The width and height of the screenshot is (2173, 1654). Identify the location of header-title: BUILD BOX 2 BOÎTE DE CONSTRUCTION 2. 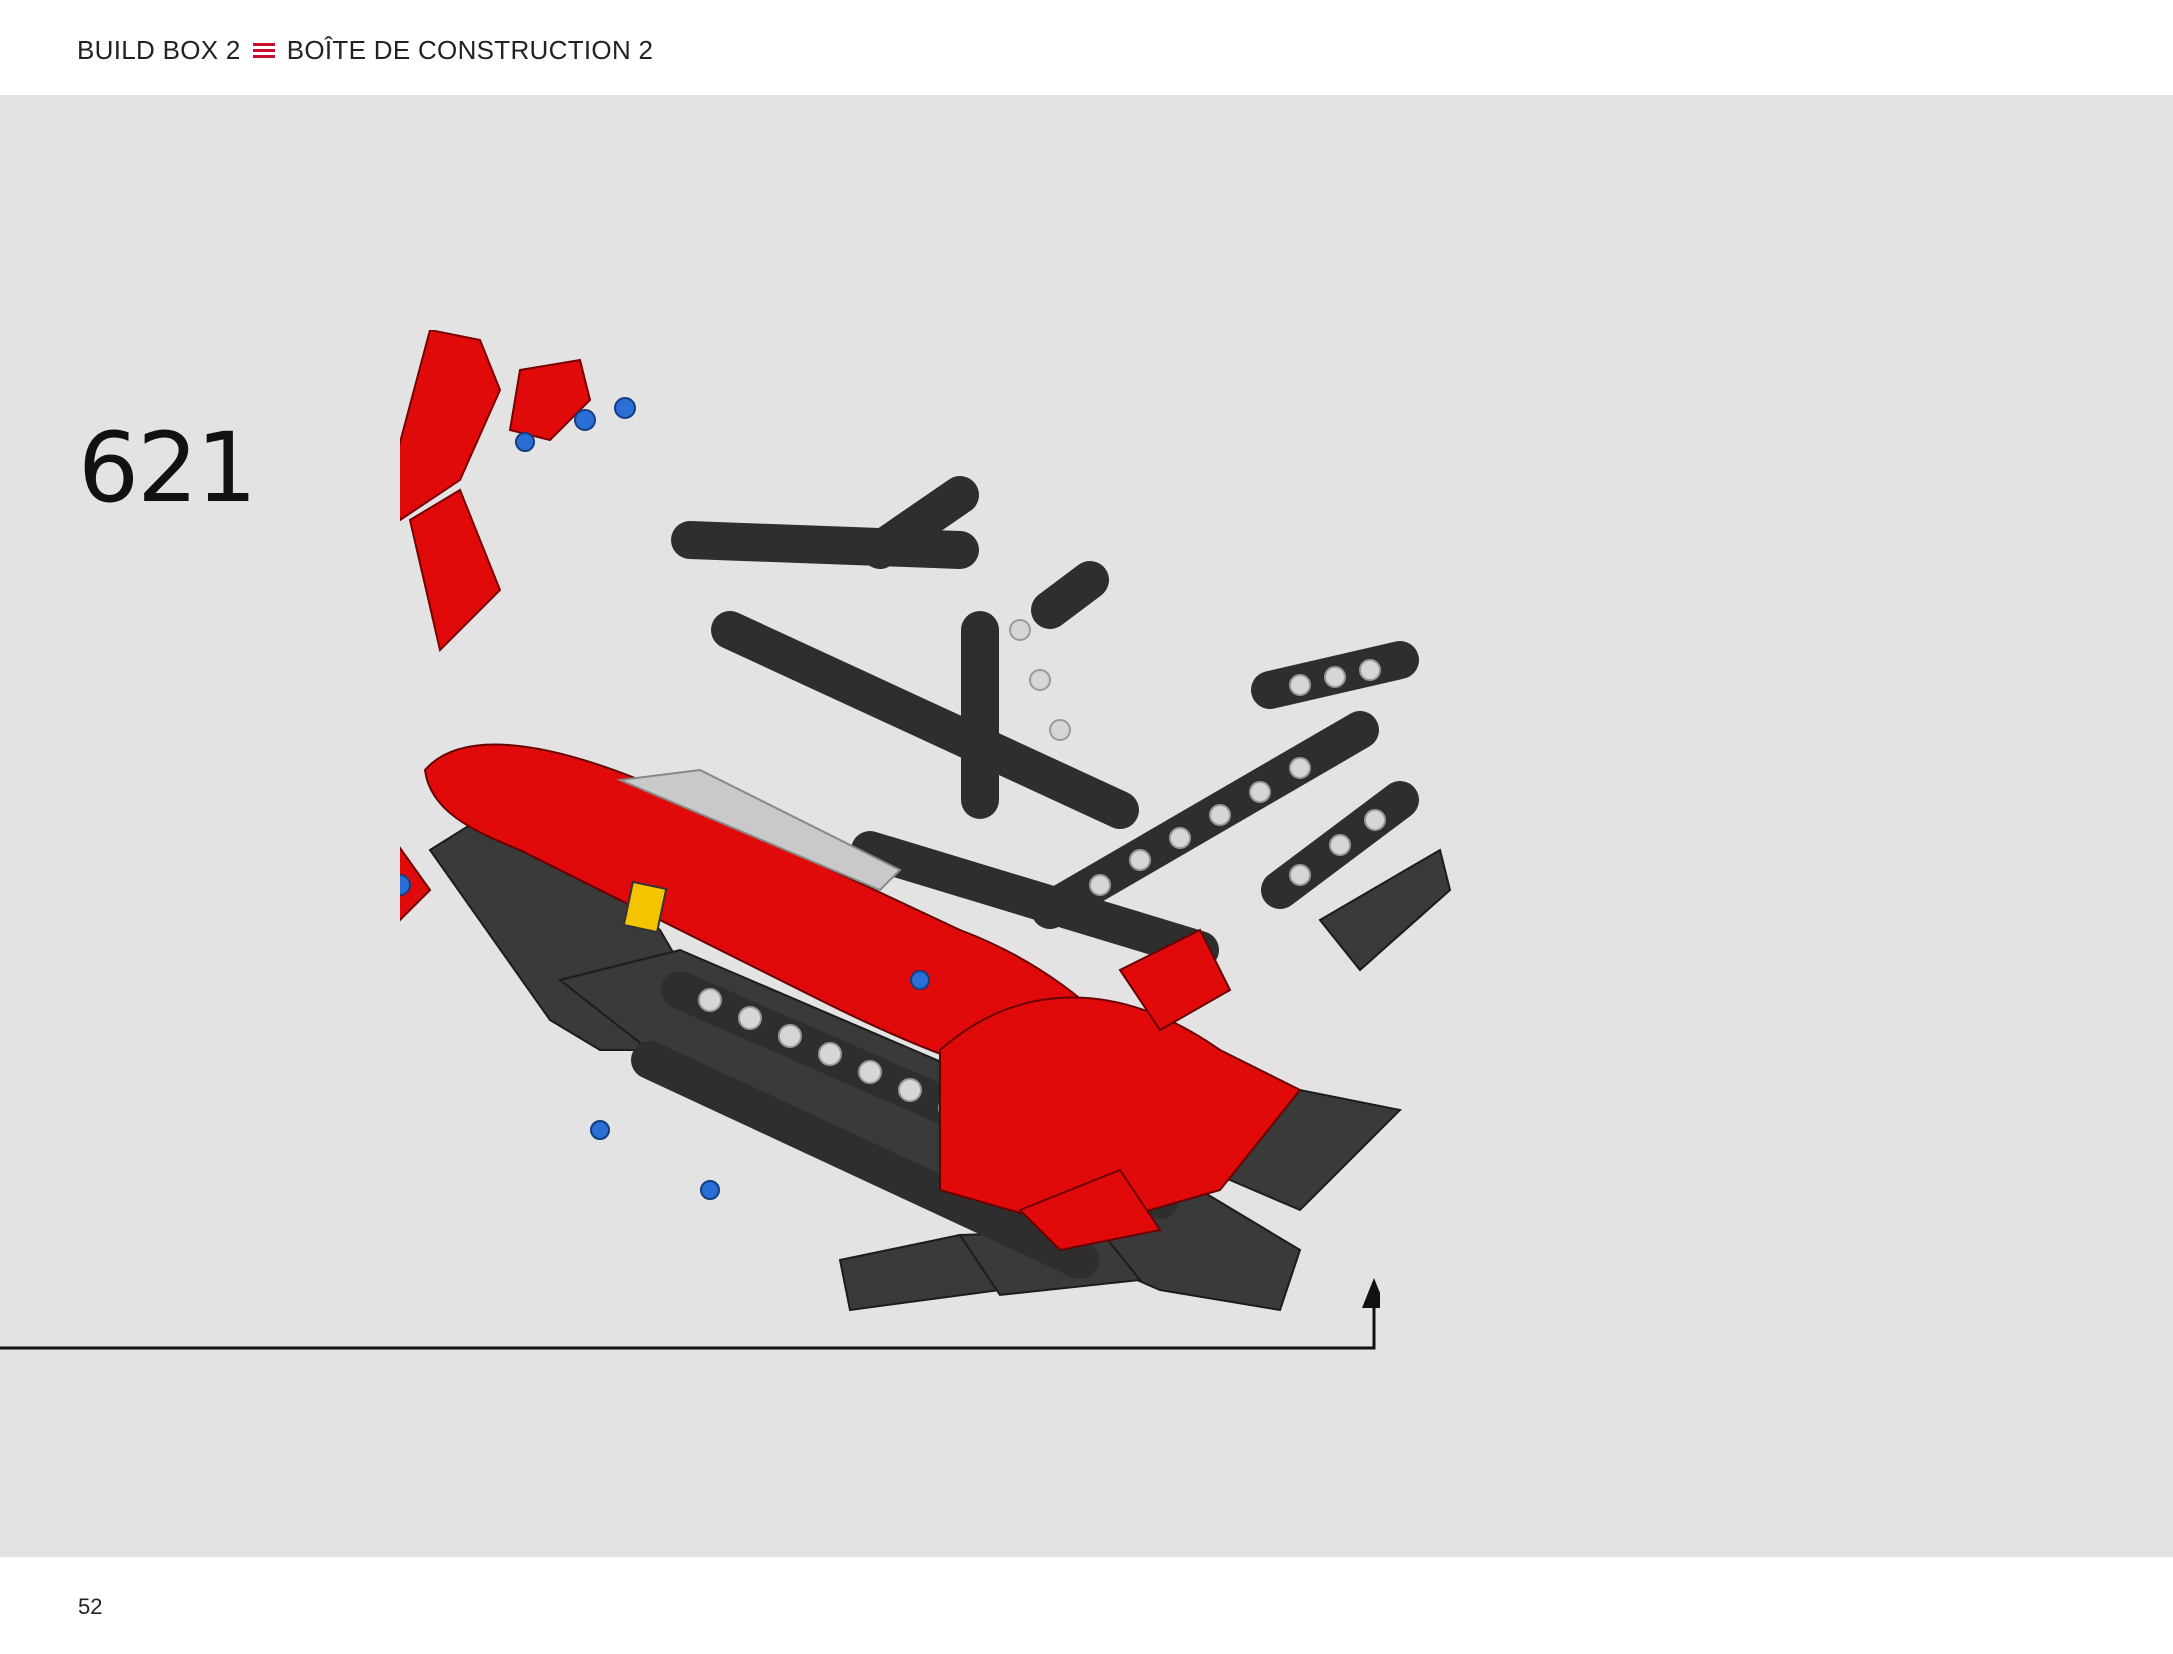
(365, 50).